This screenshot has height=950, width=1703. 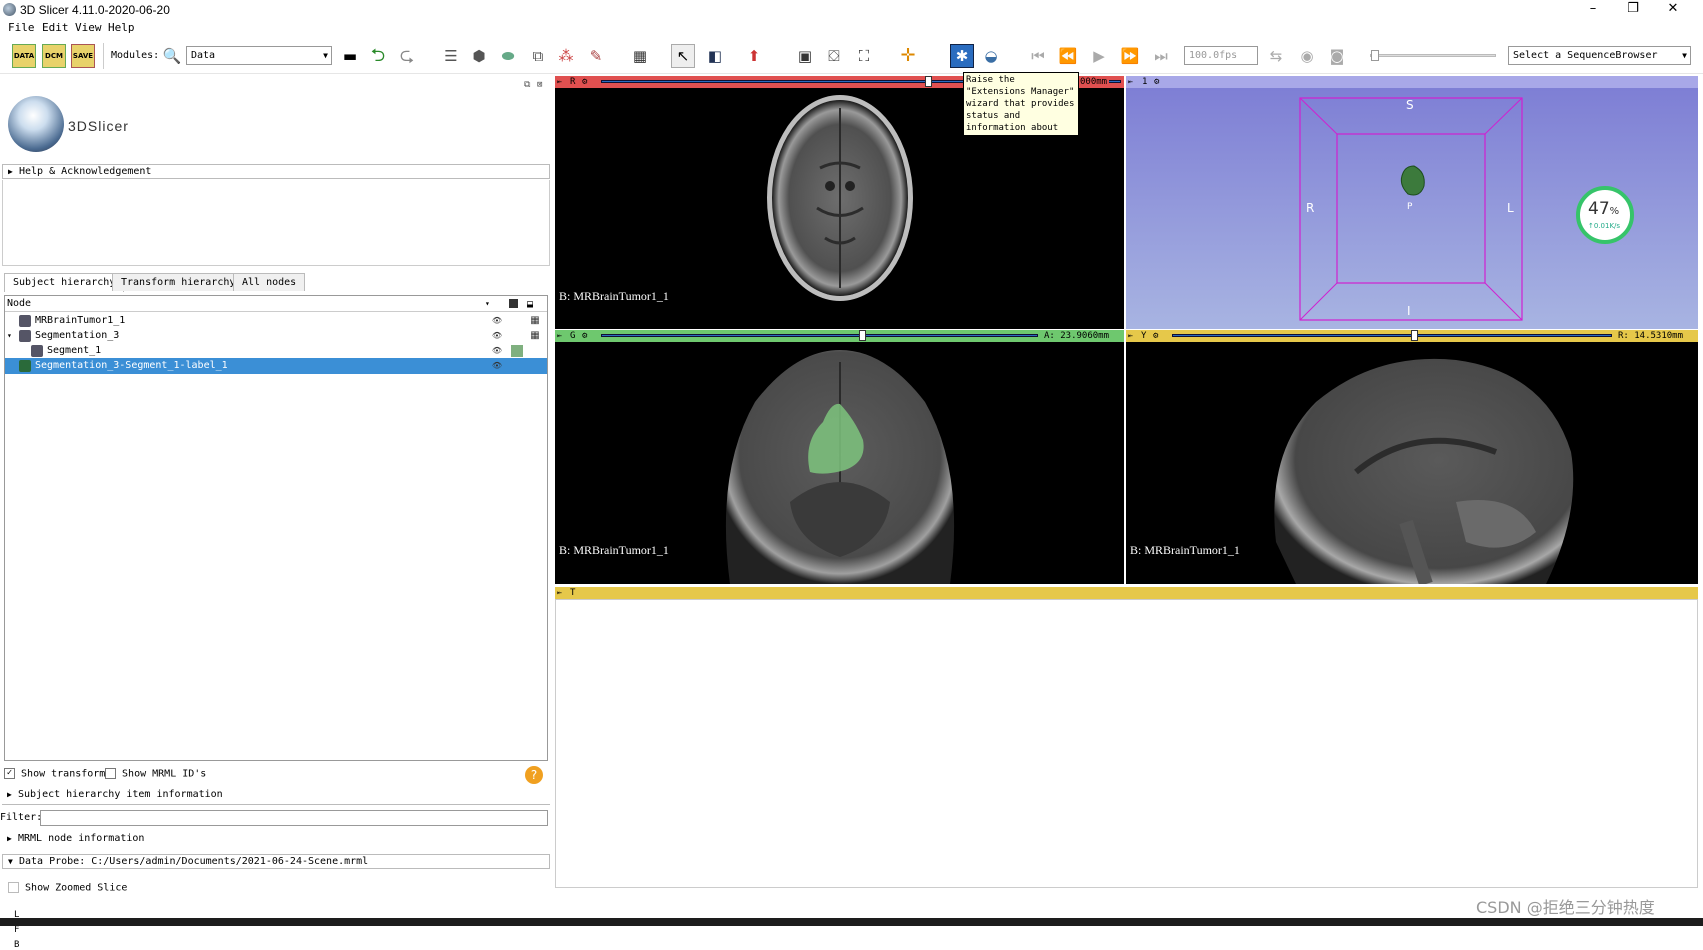 What do you see at coordinates (1433, 55) in the screenshot?
I see `sequence-slider` at bounding box center [1433, 55].